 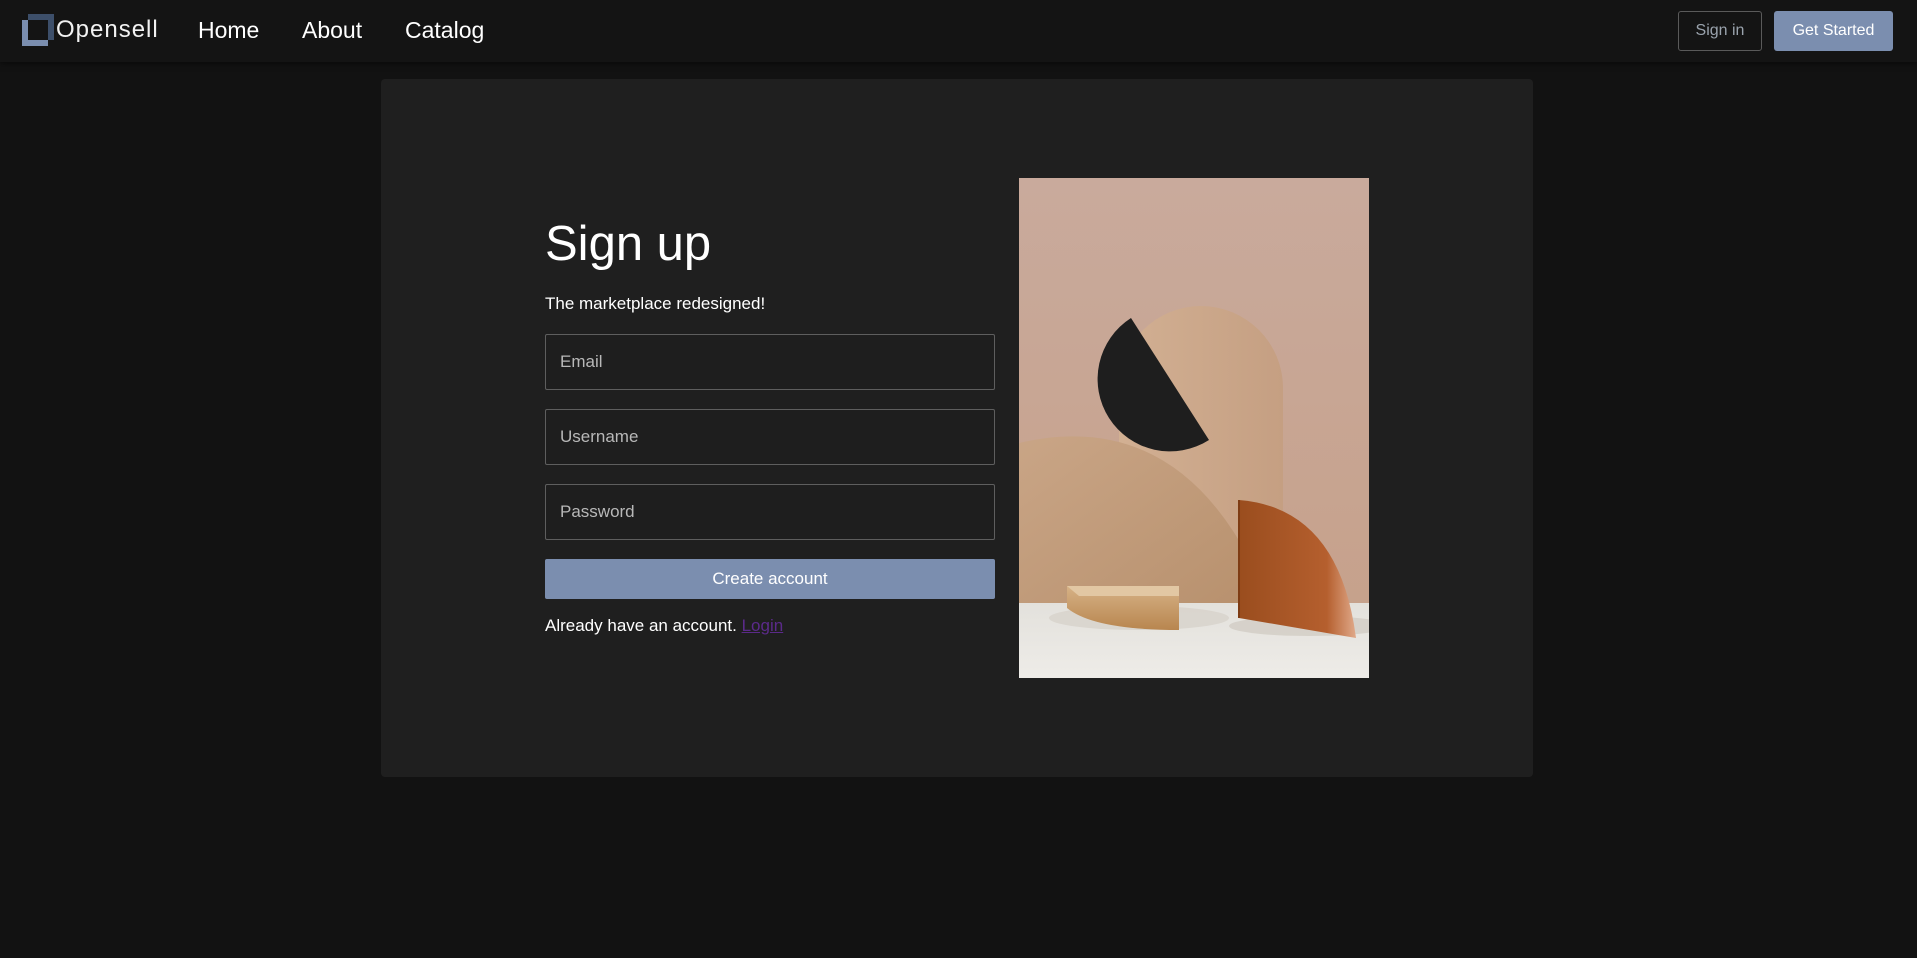 What do you see at coordinates (332, 30) in the screenshot?
I see `nav-about: About` at bounding box center [332, 30].